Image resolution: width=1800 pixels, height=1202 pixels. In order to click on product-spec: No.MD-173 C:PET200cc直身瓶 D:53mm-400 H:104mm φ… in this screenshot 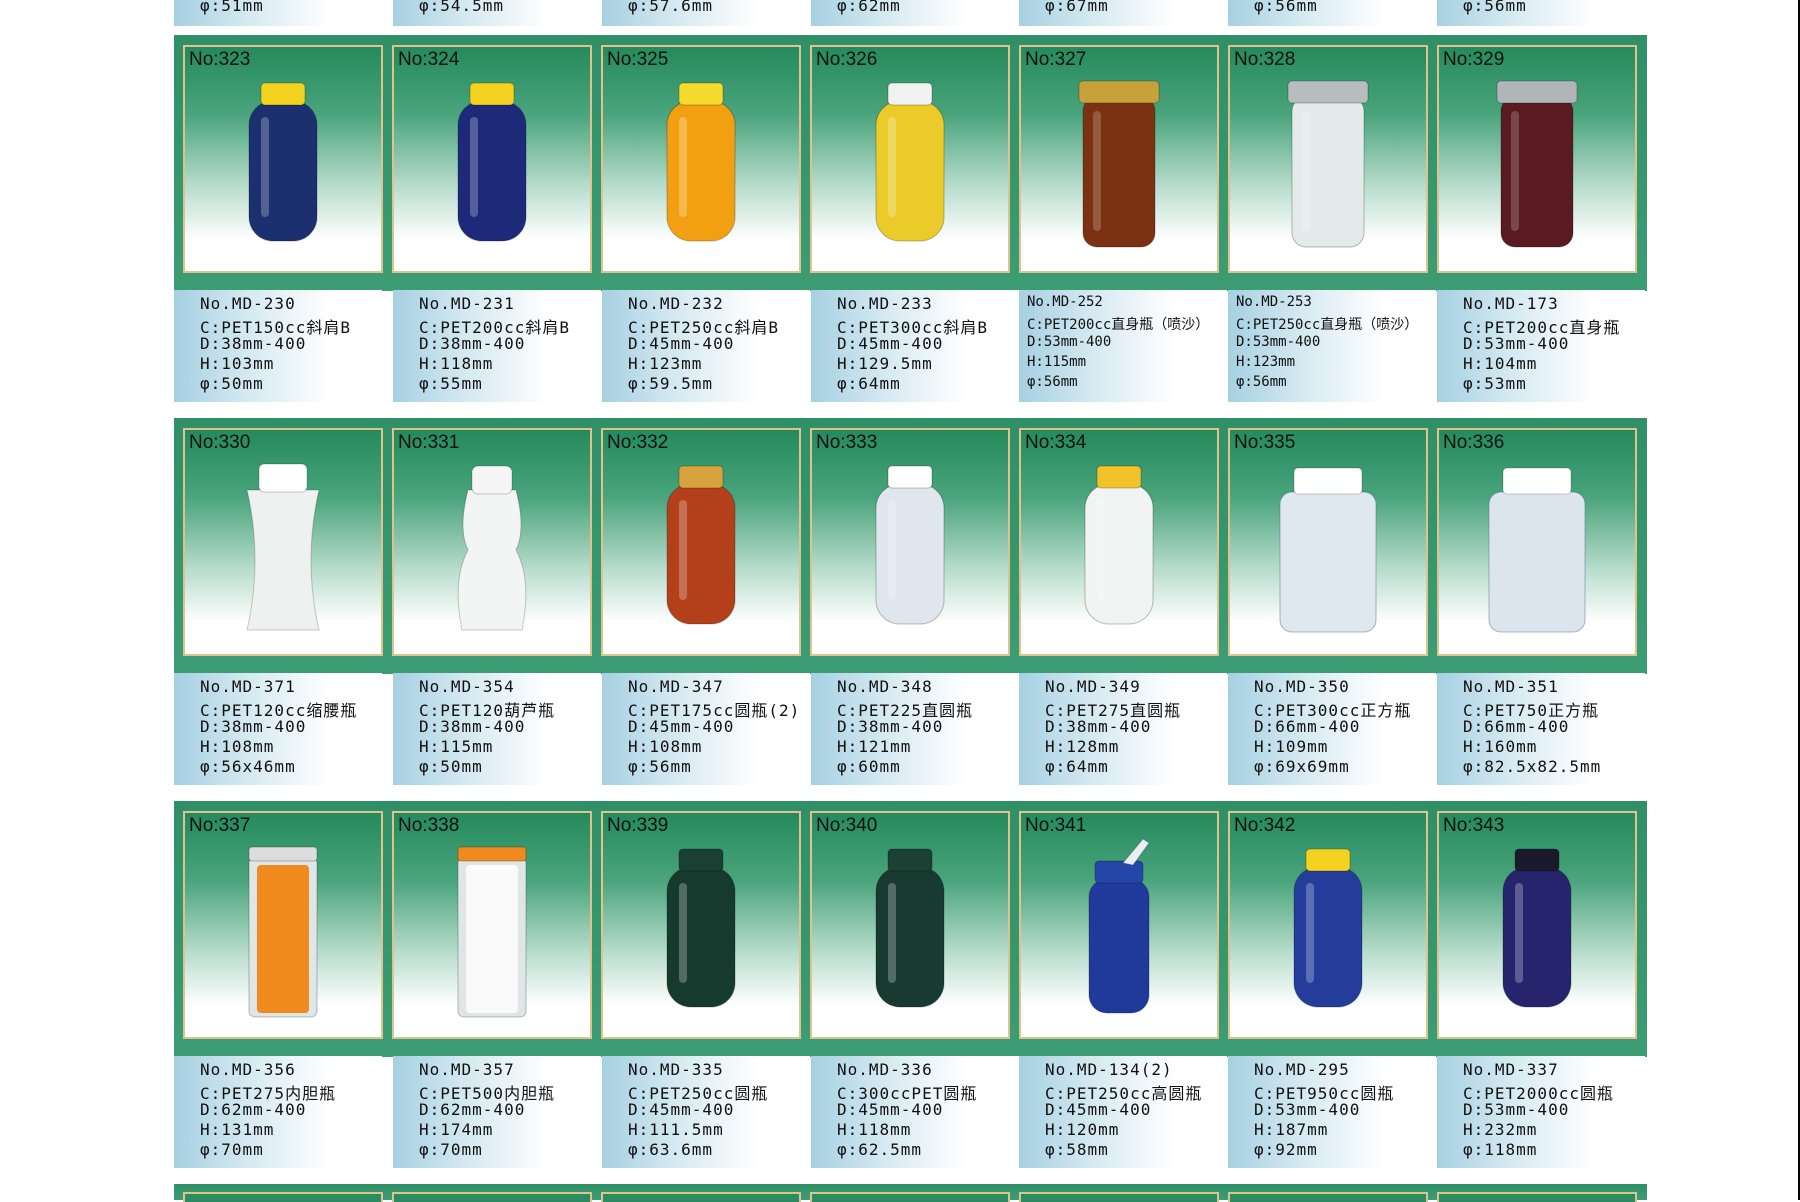, I will do `click(1541, 346)`.